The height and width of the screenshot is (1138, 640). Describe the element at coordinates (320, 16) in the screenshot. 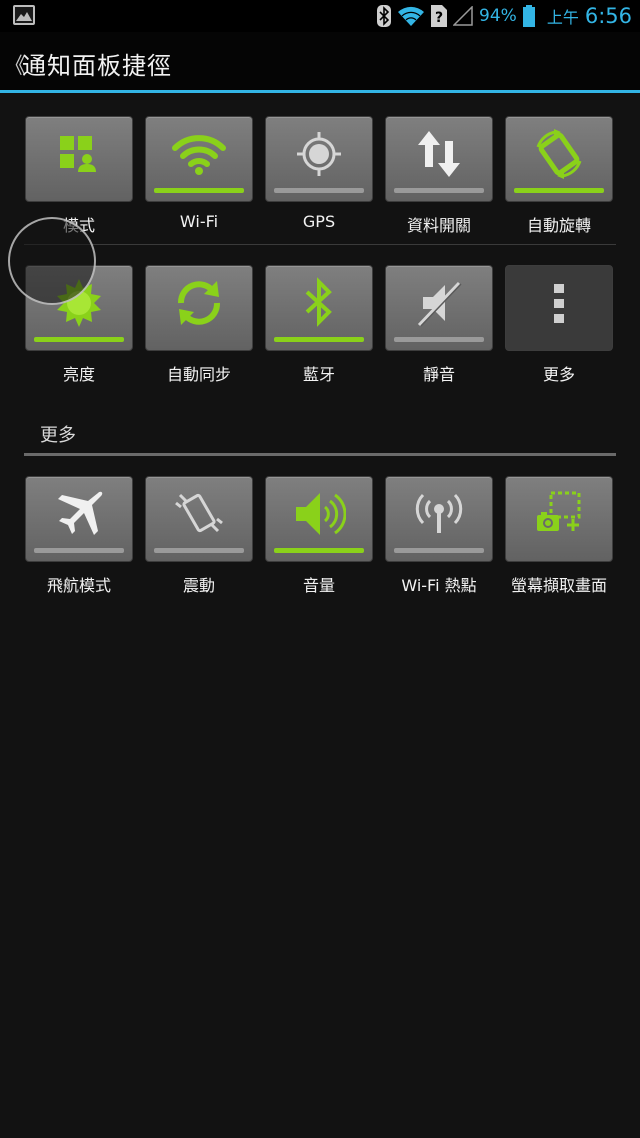

I see `status-bar: ? 94% 上午 6:56` at that location.